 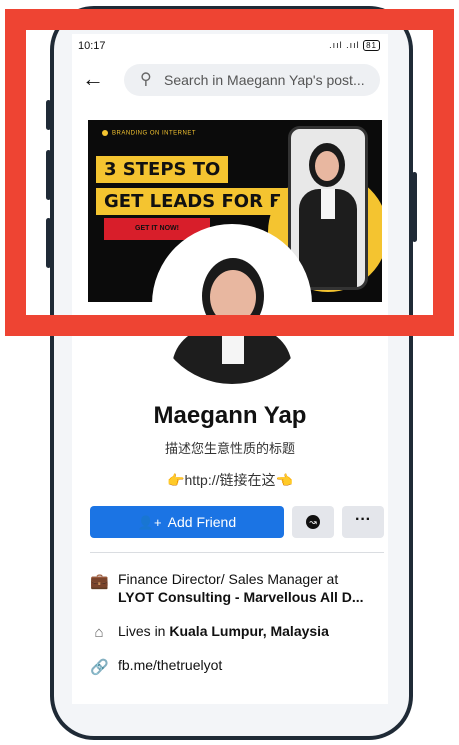 What do you see at coordinates (99, 581) in the screenshot?
I see `briefcase-icon: 💼` at bounding box center [99, 581].